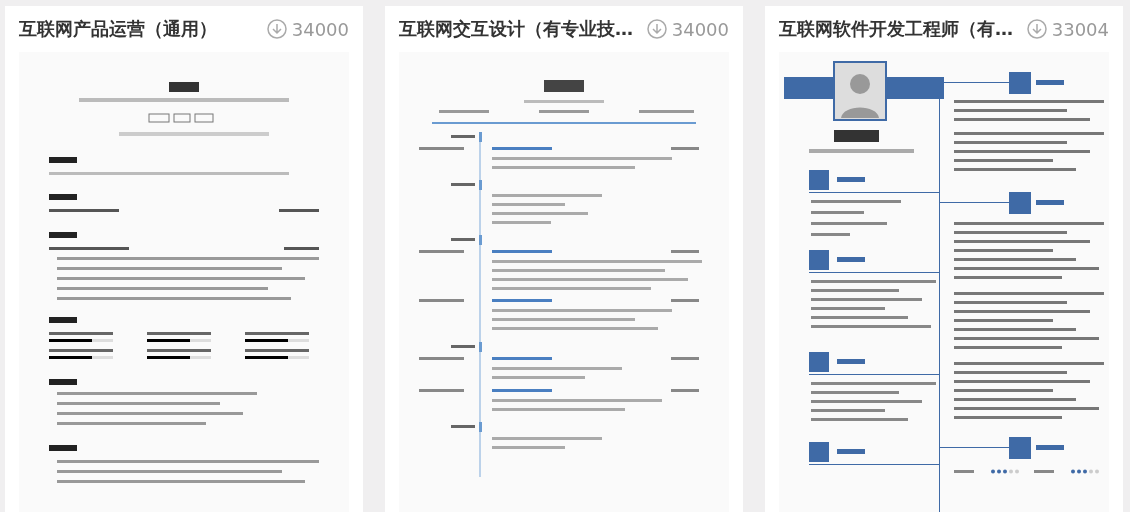 The image size is (1130, 512). I want to click on card-title: 互联网产品运营（通用）, so click(118, 29).